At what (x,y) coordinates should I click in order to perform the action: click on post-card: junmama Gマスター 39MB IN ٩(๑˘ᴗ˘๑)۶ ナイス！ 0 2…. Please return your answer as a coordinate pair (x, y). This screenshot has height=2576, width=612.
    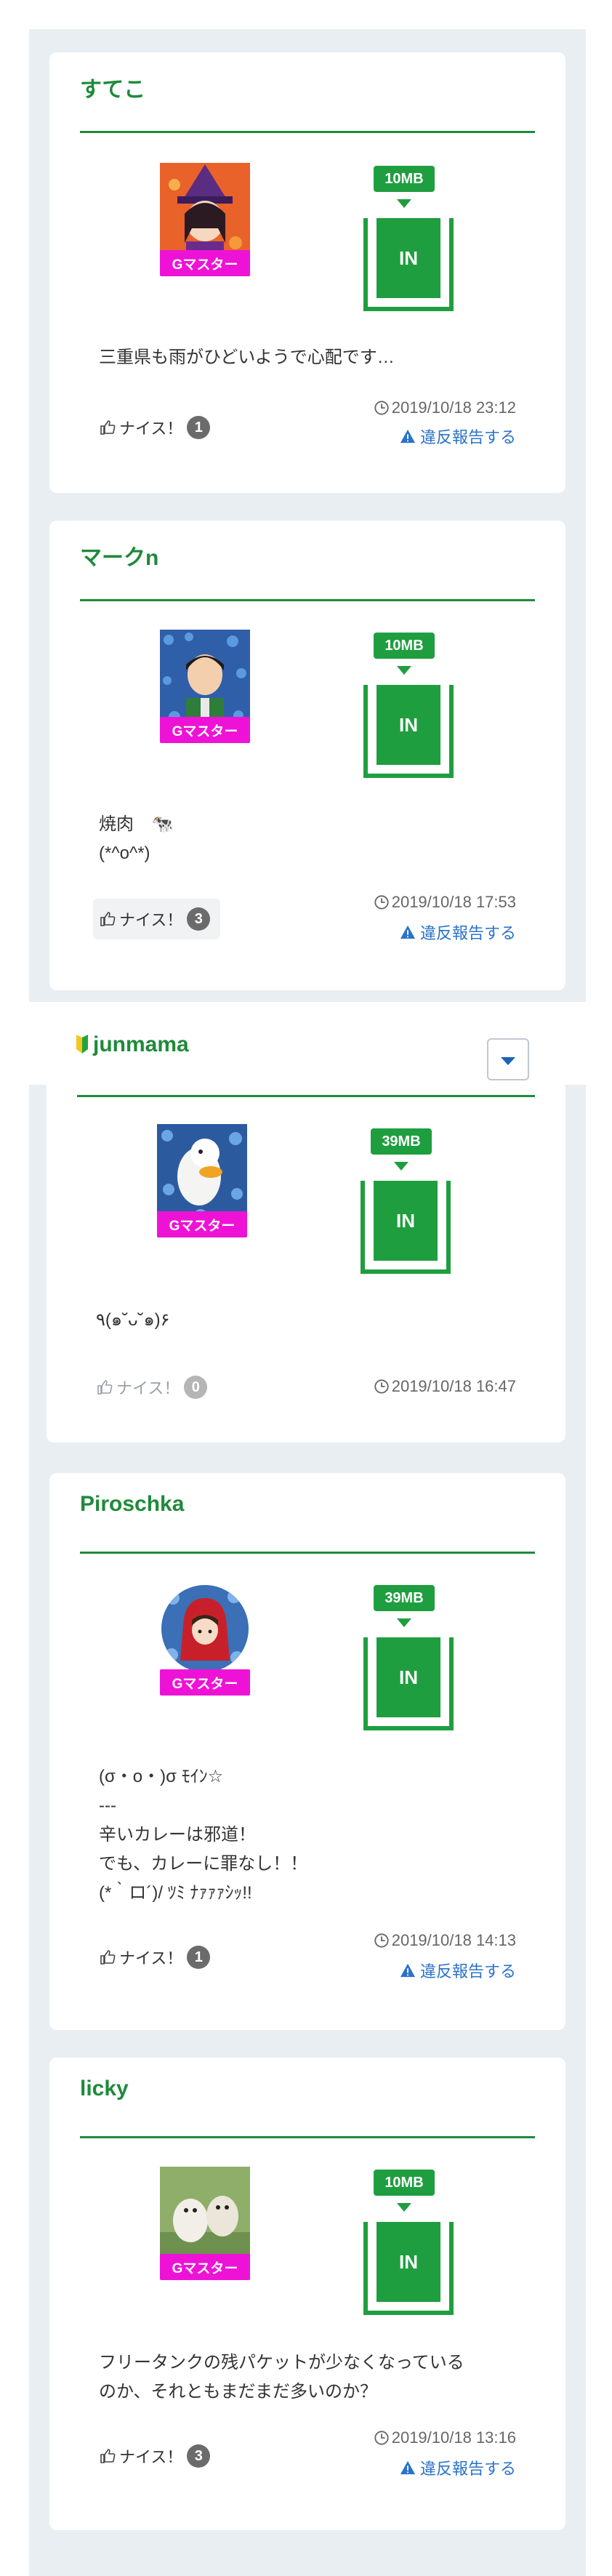
    Looking at the image, I should click on (306, 1228).